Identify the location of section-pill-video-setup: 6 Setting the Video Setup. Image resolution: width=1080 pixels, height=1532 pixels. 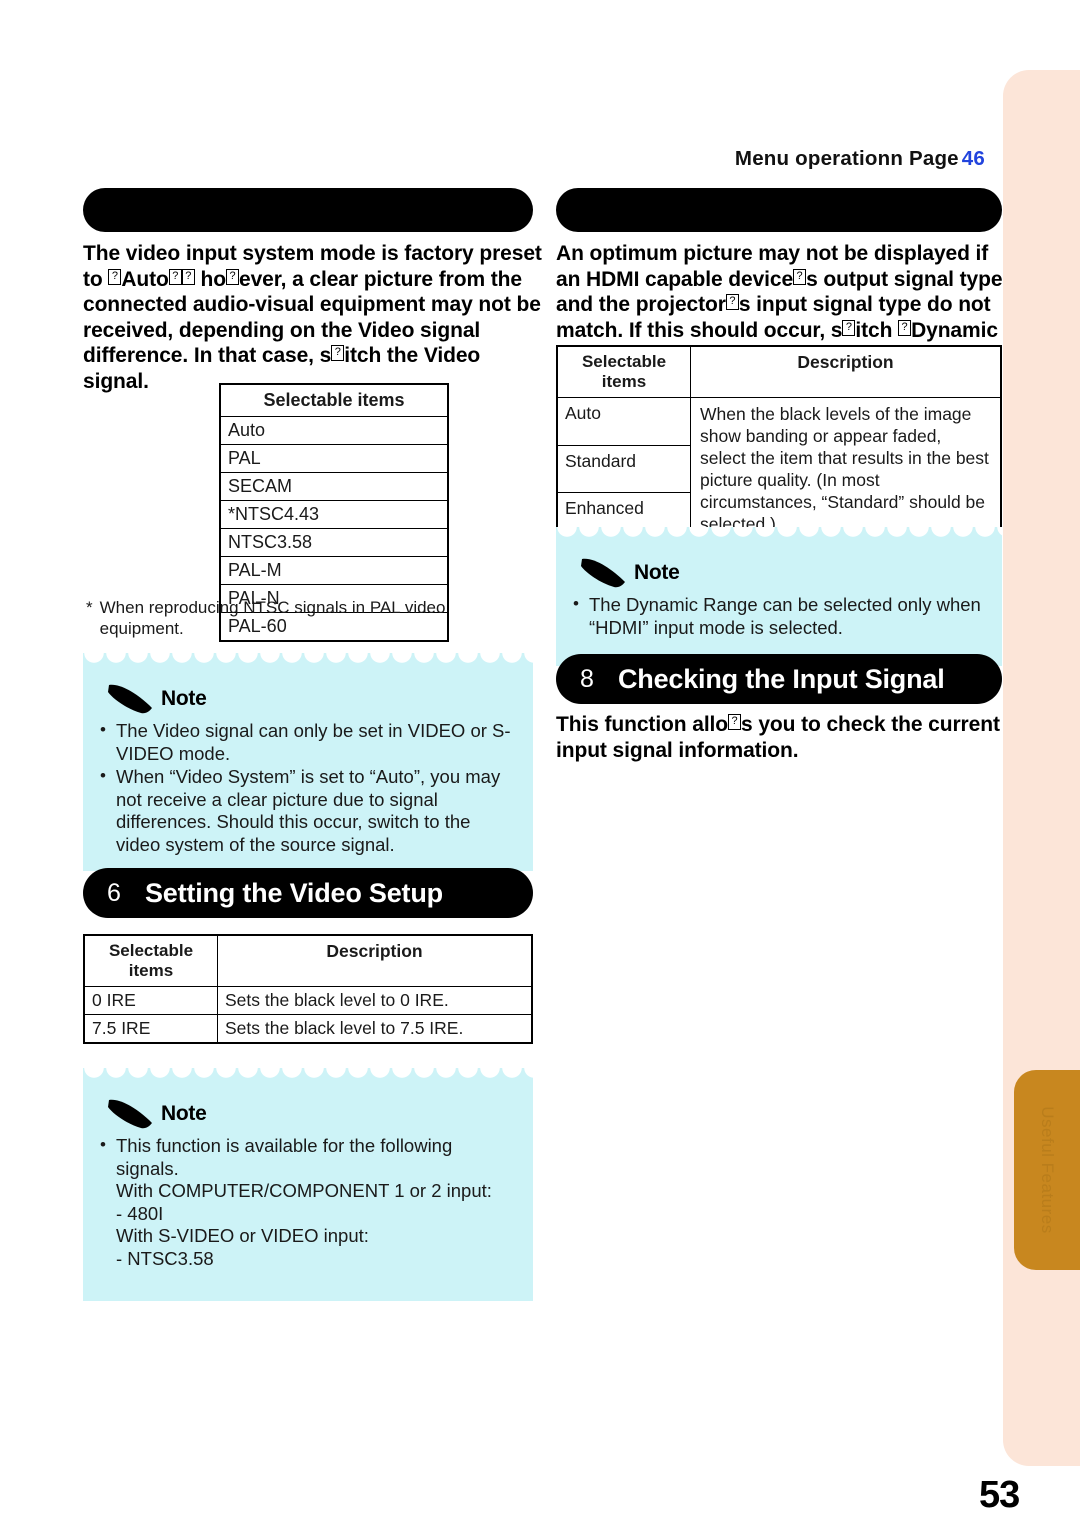
(308, 893).